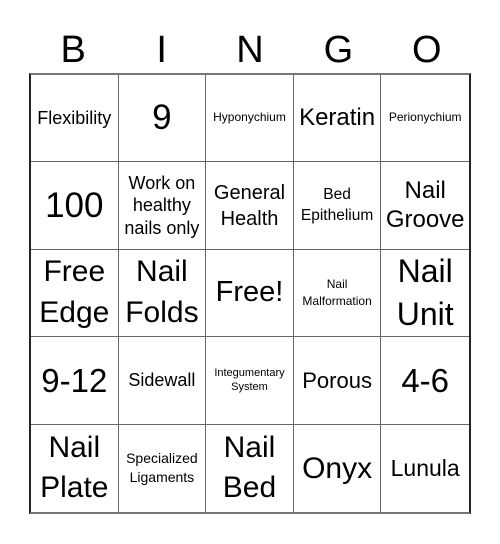  I want to click on bingo-cell: Sidewall, so click(162, 381).